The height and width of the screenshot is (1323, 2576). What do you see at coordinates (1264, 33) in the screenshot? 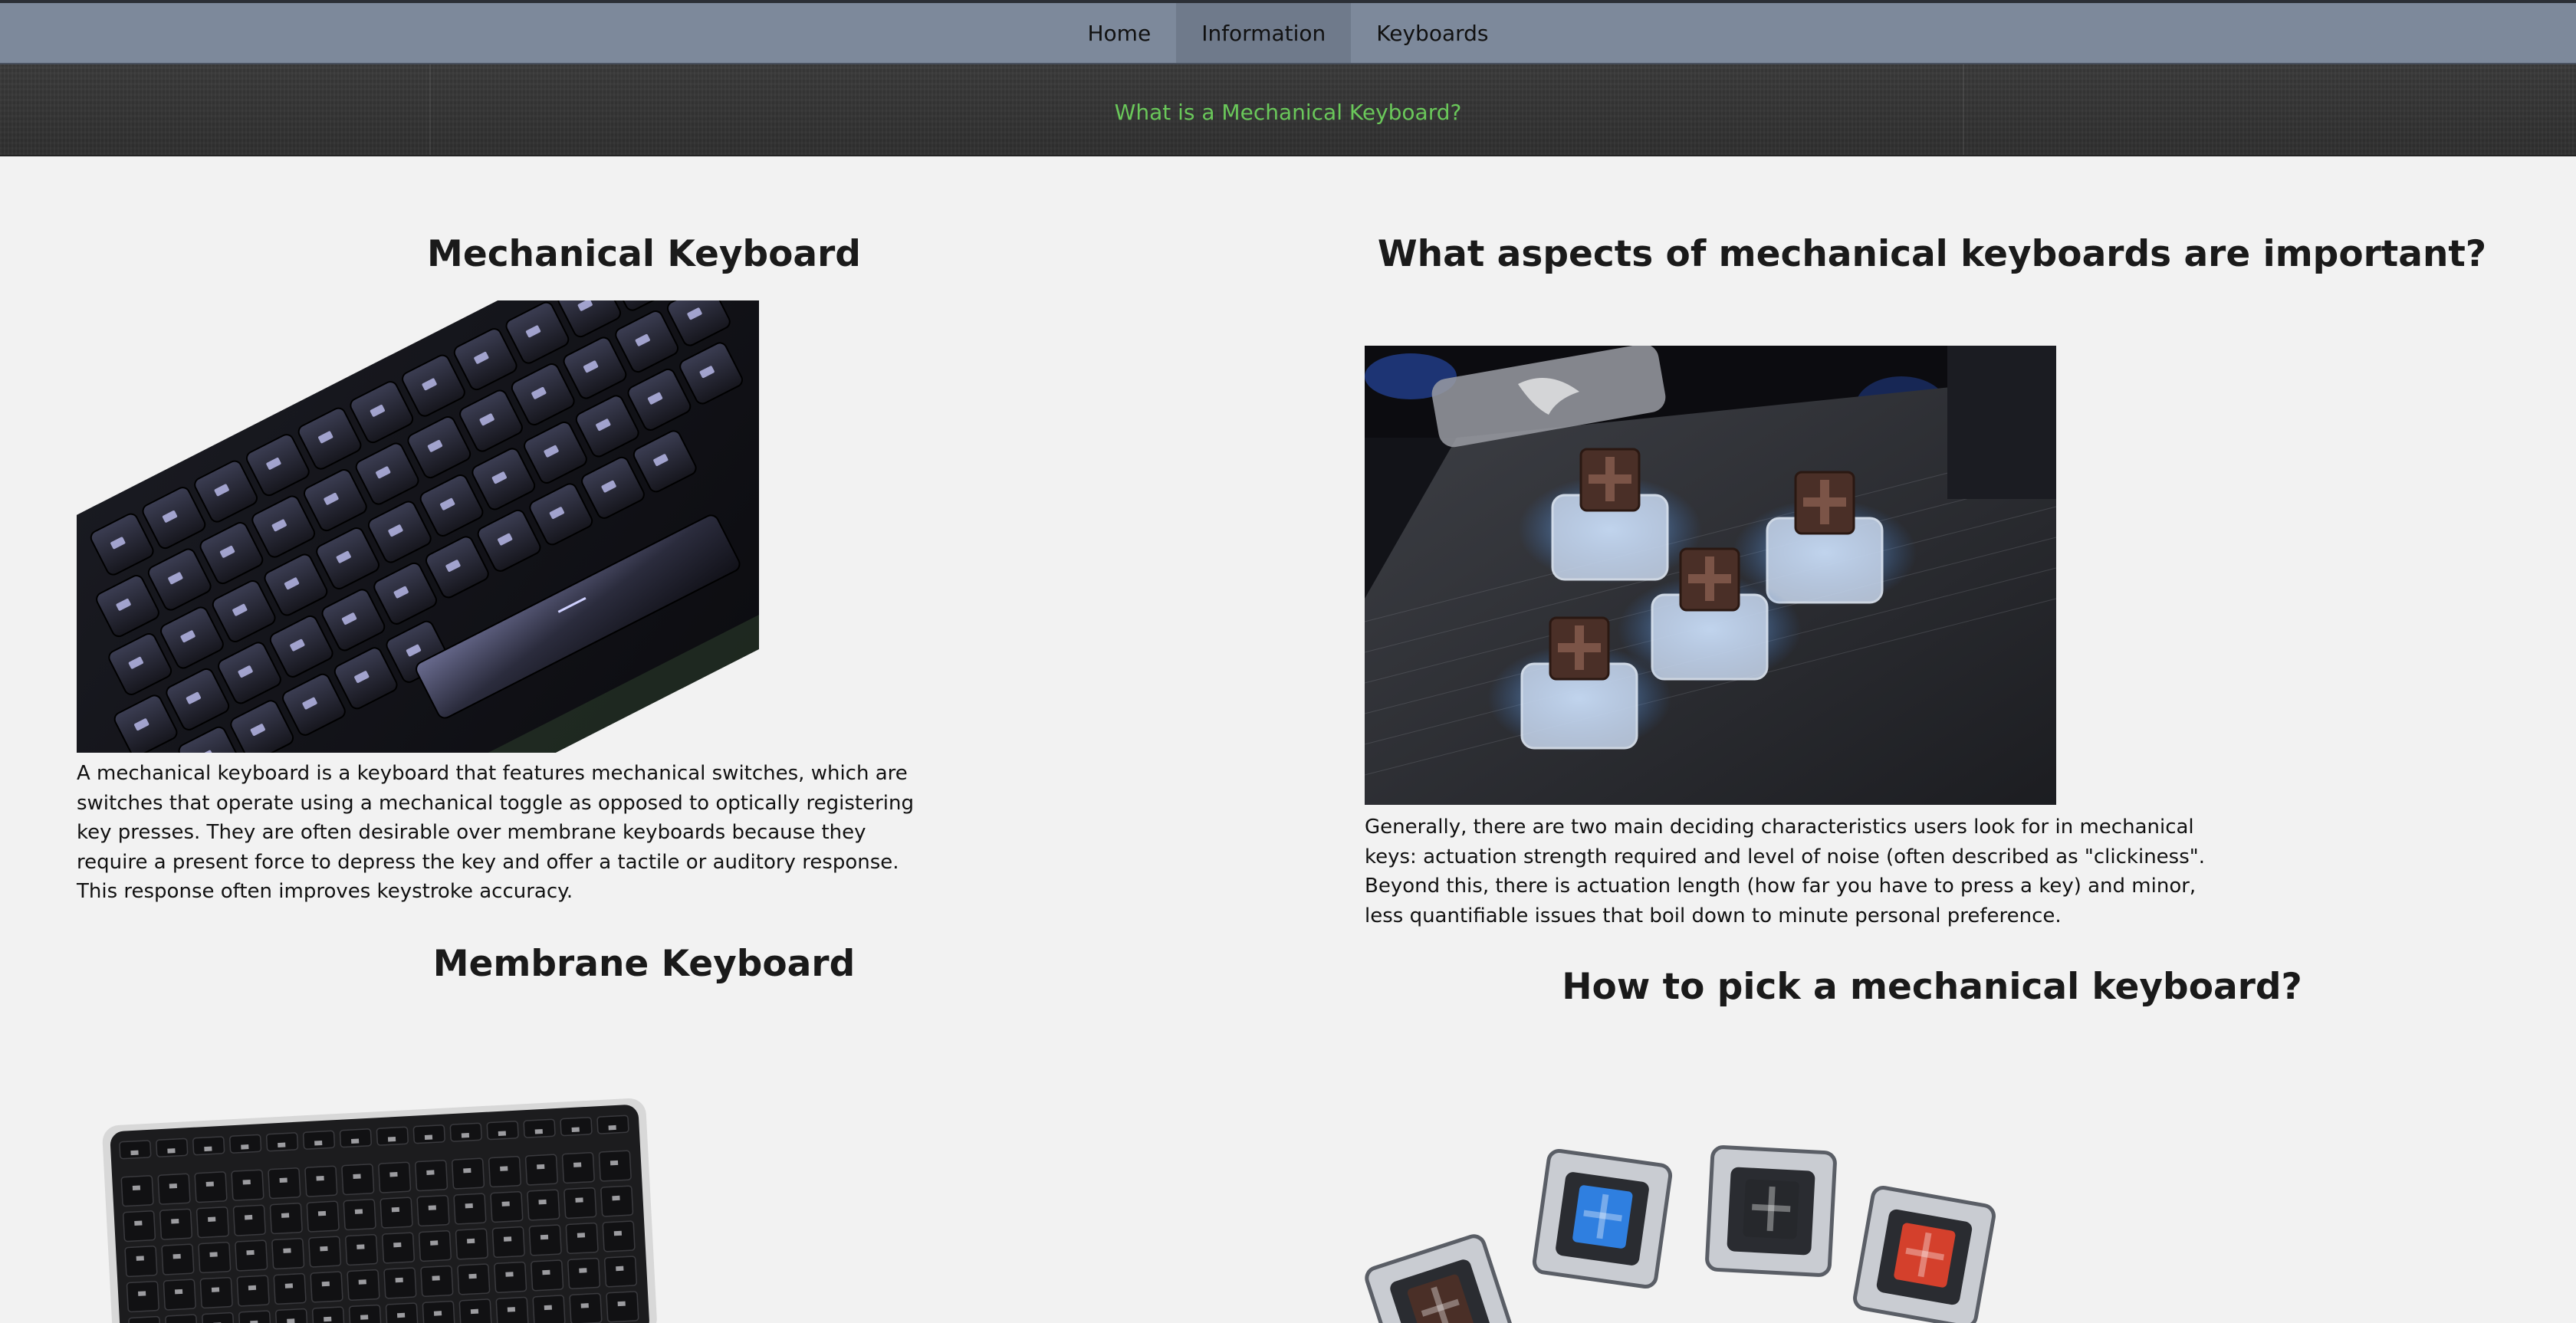
I see `nav-information: Information` at bounding box center [1264, 33].